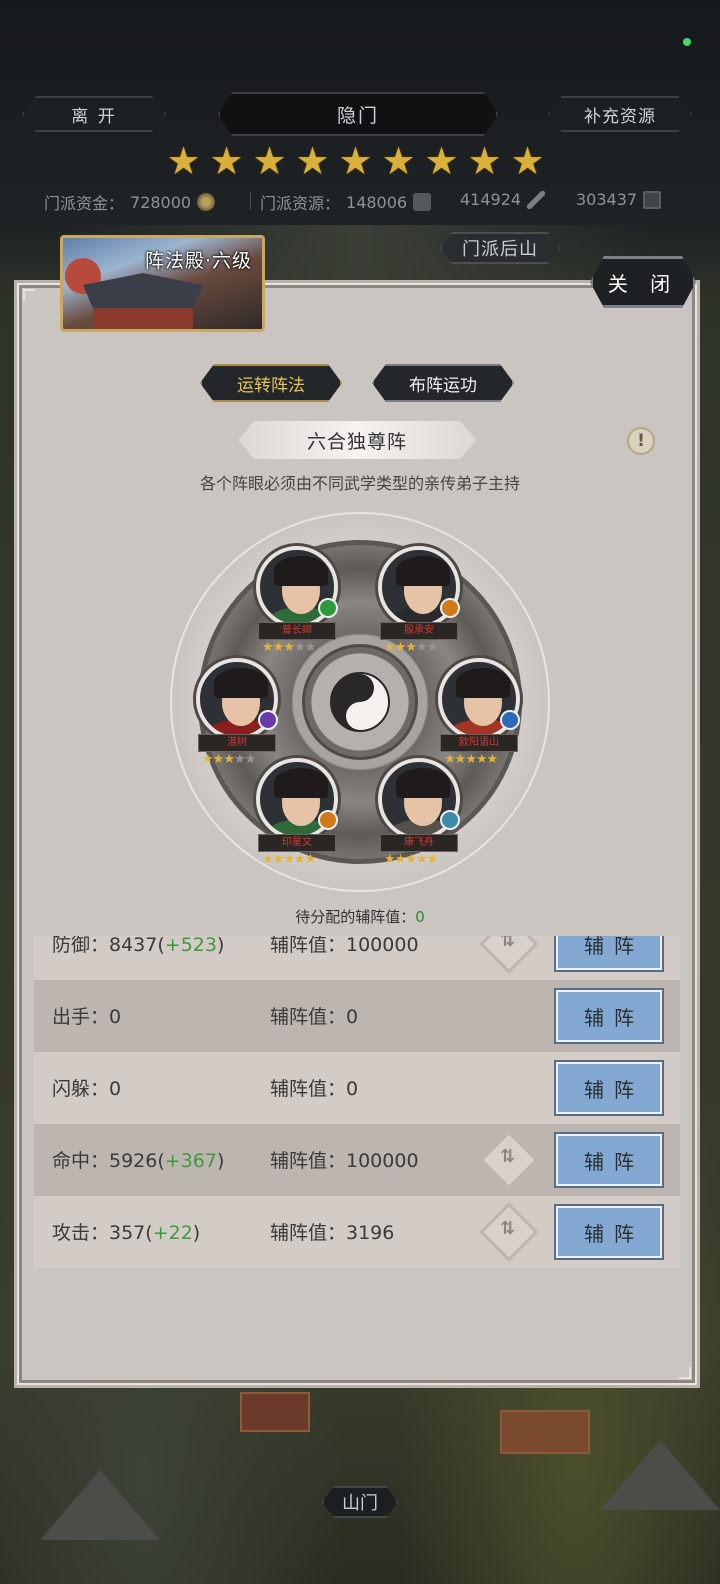  What do you see at coordinates (138, 1161) in the screenshot?
I see `stat-name: 命中：5926(+367)` at bounding box center [138, 1161].